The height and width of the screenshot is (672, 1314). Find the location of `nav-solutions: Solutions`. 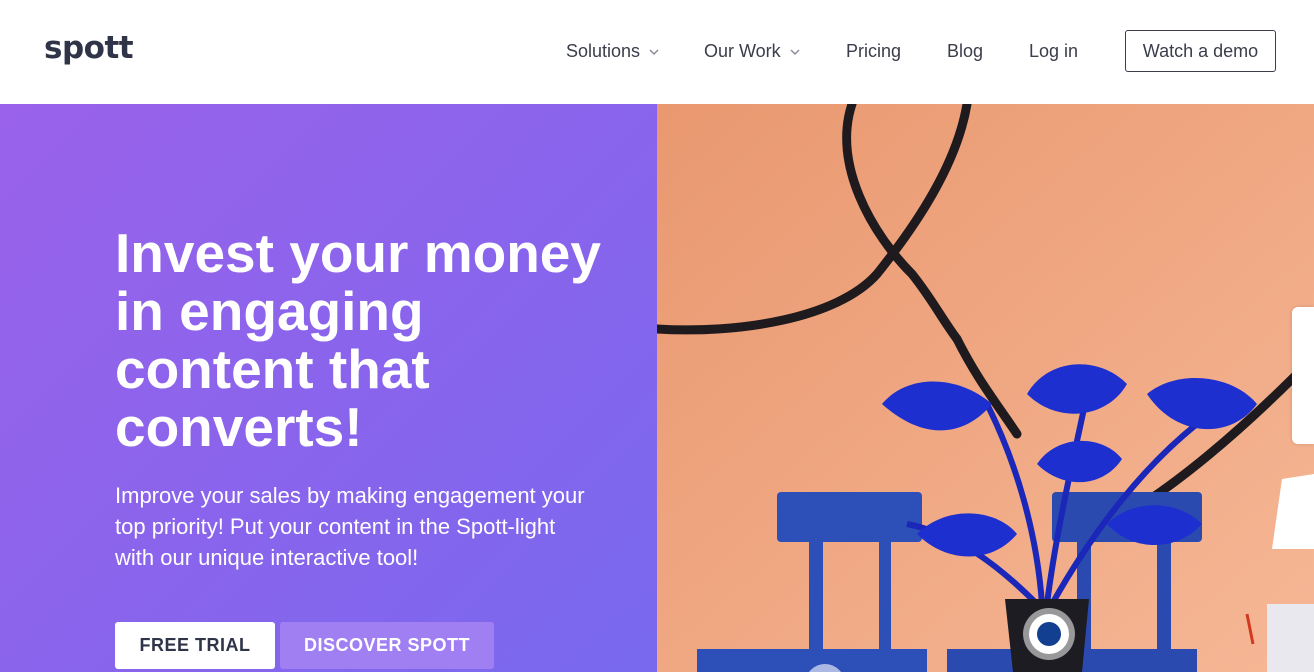

nav-solutions: Solutions is located at coordinates (613, 51).